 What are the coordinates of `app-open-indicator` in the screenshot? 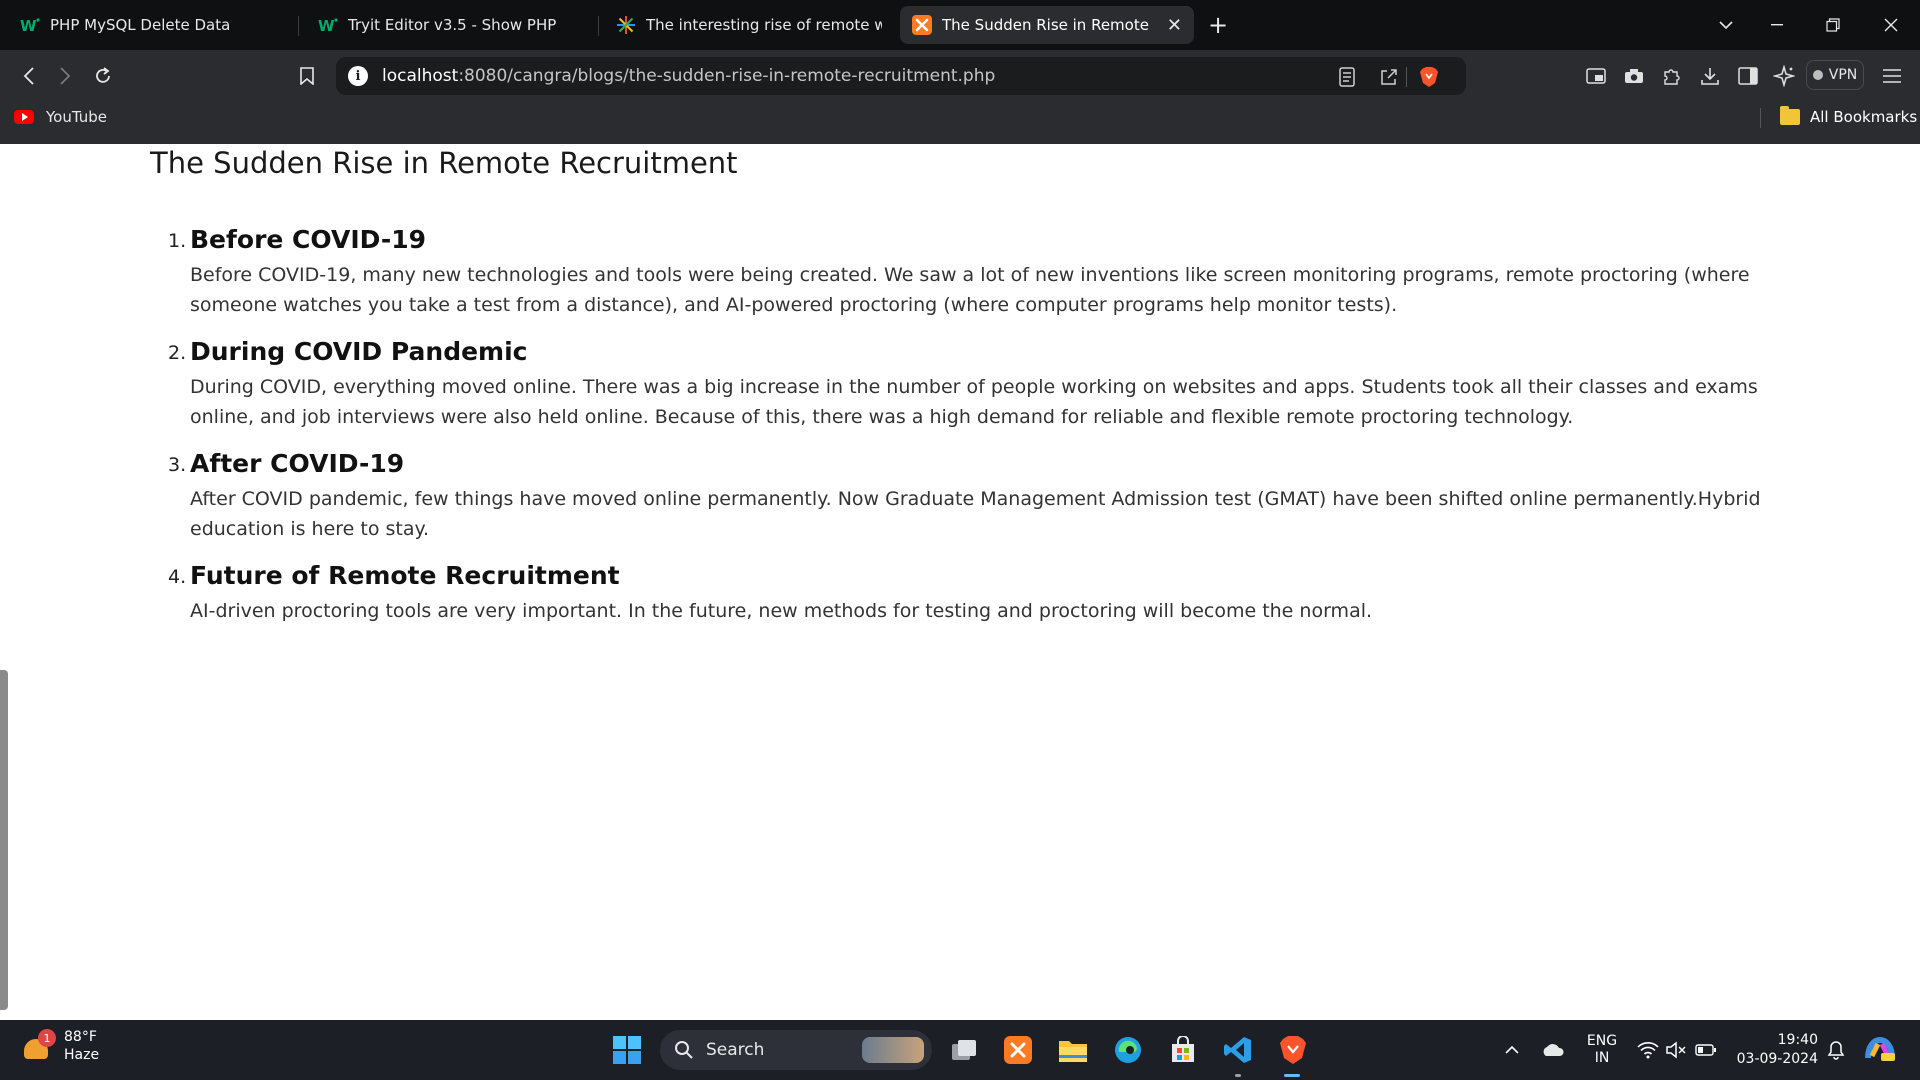 It's located at (1238, 1075).